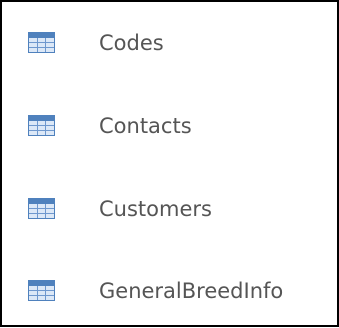 The width and height of the screenshot is (339, 328). What do you see at coordinates (191, 291) in the screenshot?
I see `table-item-label: GeneralBreedInfo` at bounding box center [191, 291].